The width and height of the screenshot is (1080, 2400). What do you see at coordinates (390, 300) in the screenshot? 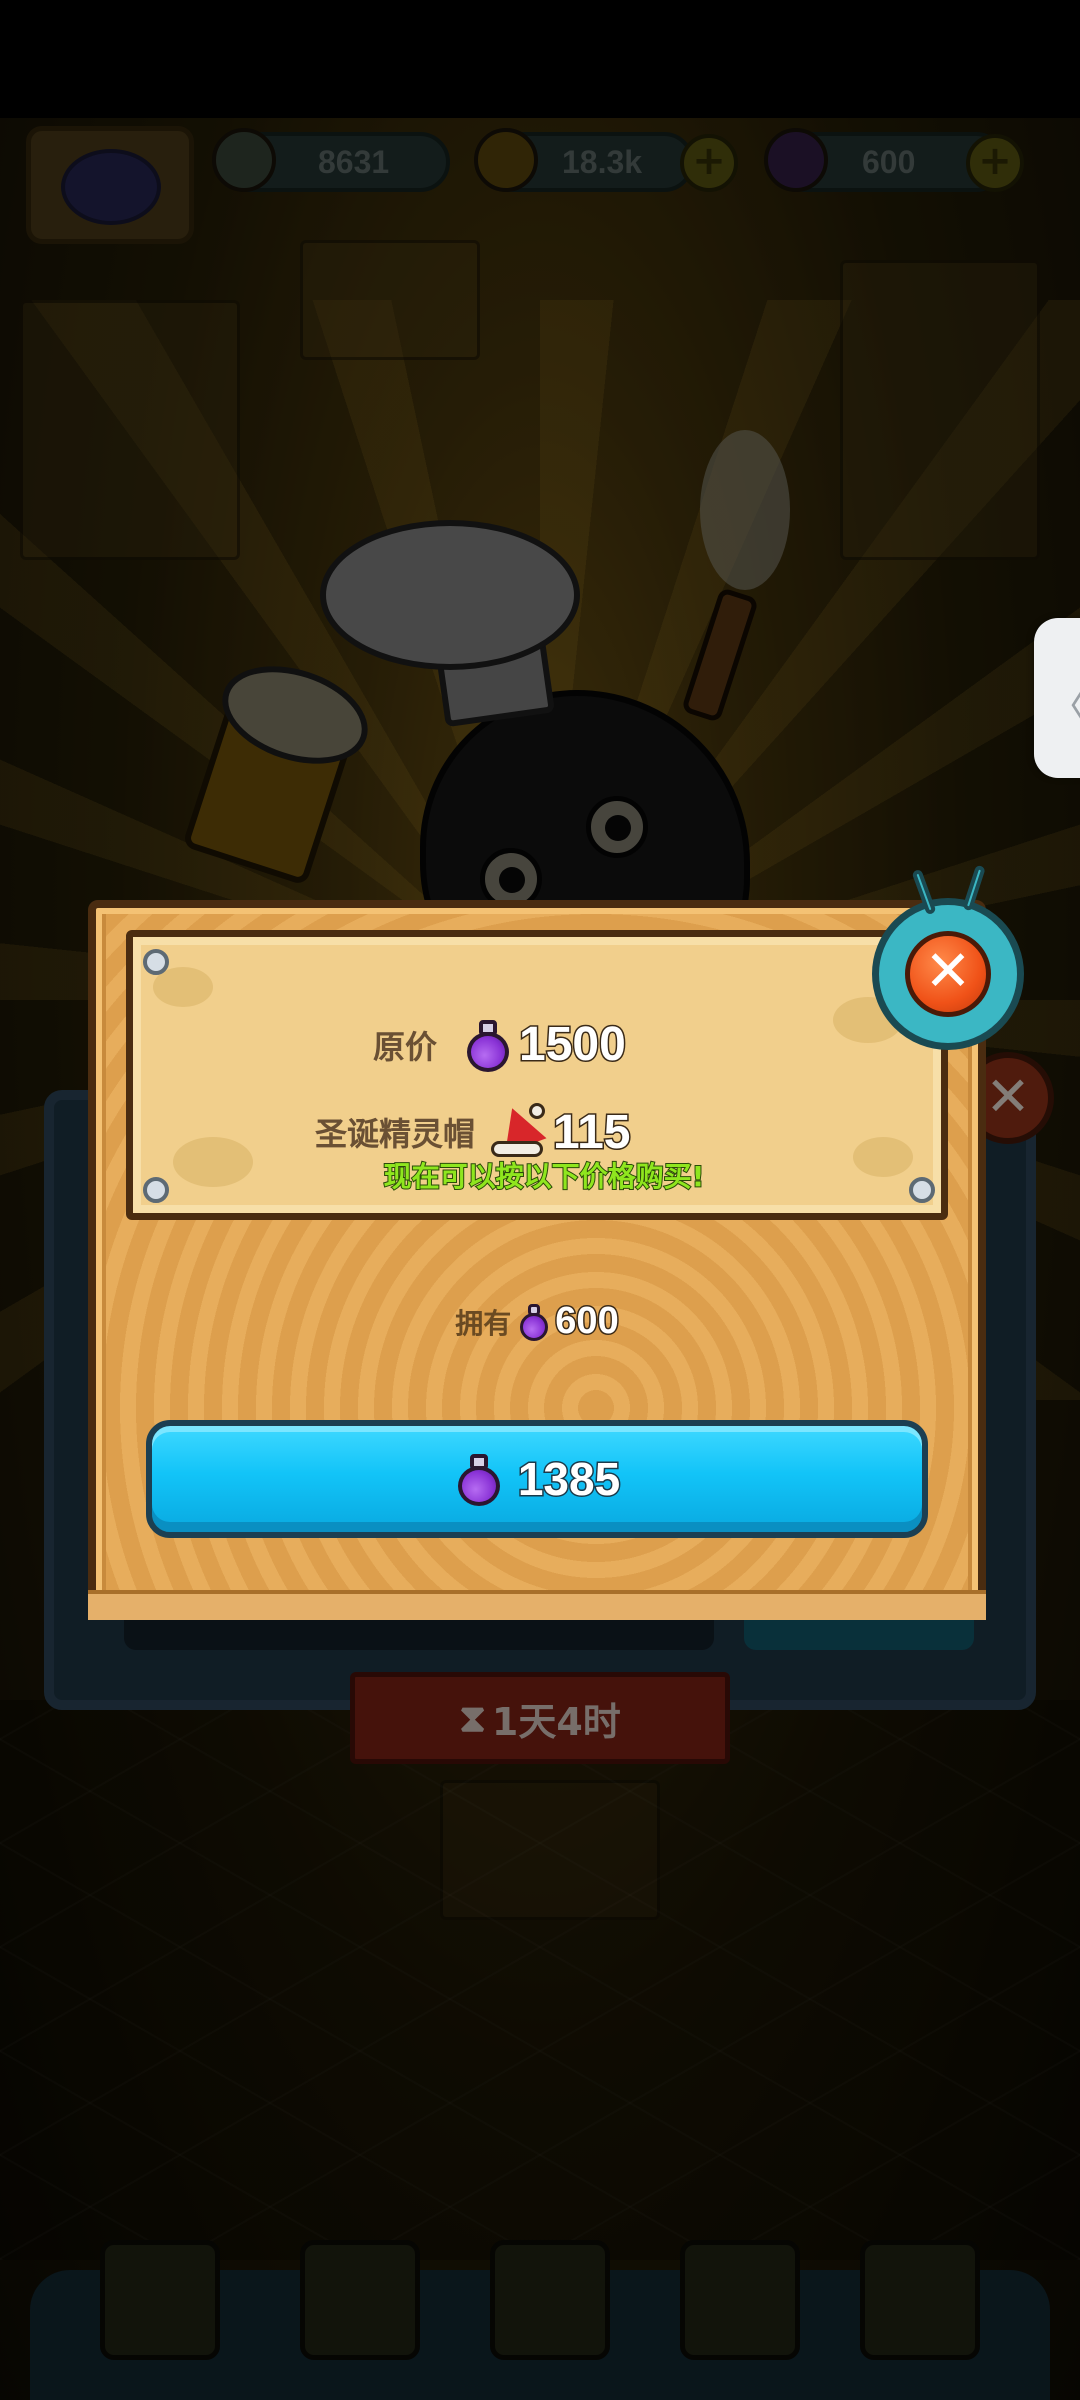
I see `cabinet` at bounding box center [390, 300].